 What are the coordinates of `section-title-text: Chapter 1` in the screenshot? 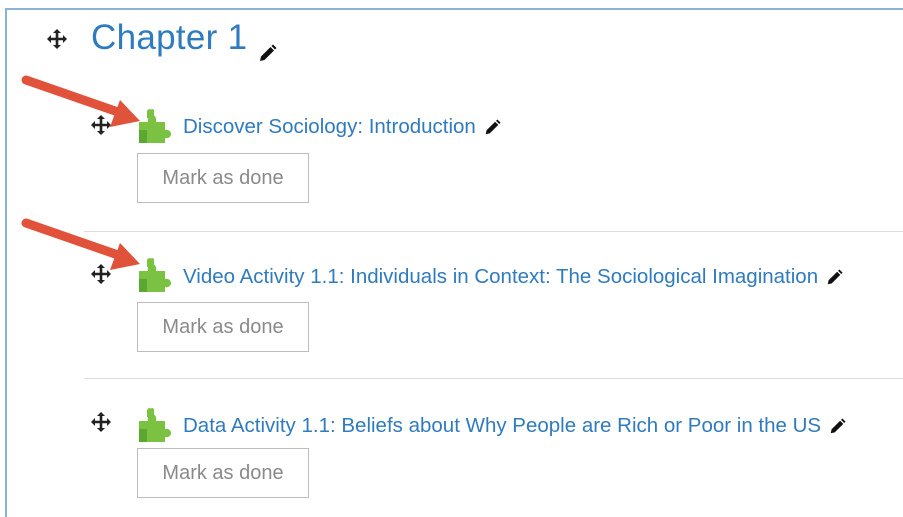 It's located at (169, 38).